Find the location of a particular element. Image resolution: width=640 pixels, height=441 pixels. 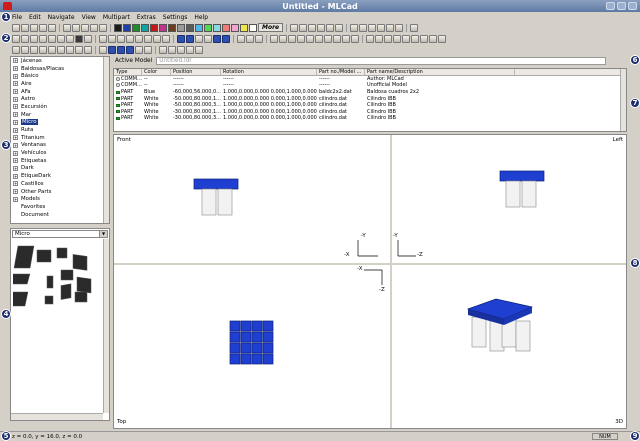

grid-icon is located at coordinates (414, 27).